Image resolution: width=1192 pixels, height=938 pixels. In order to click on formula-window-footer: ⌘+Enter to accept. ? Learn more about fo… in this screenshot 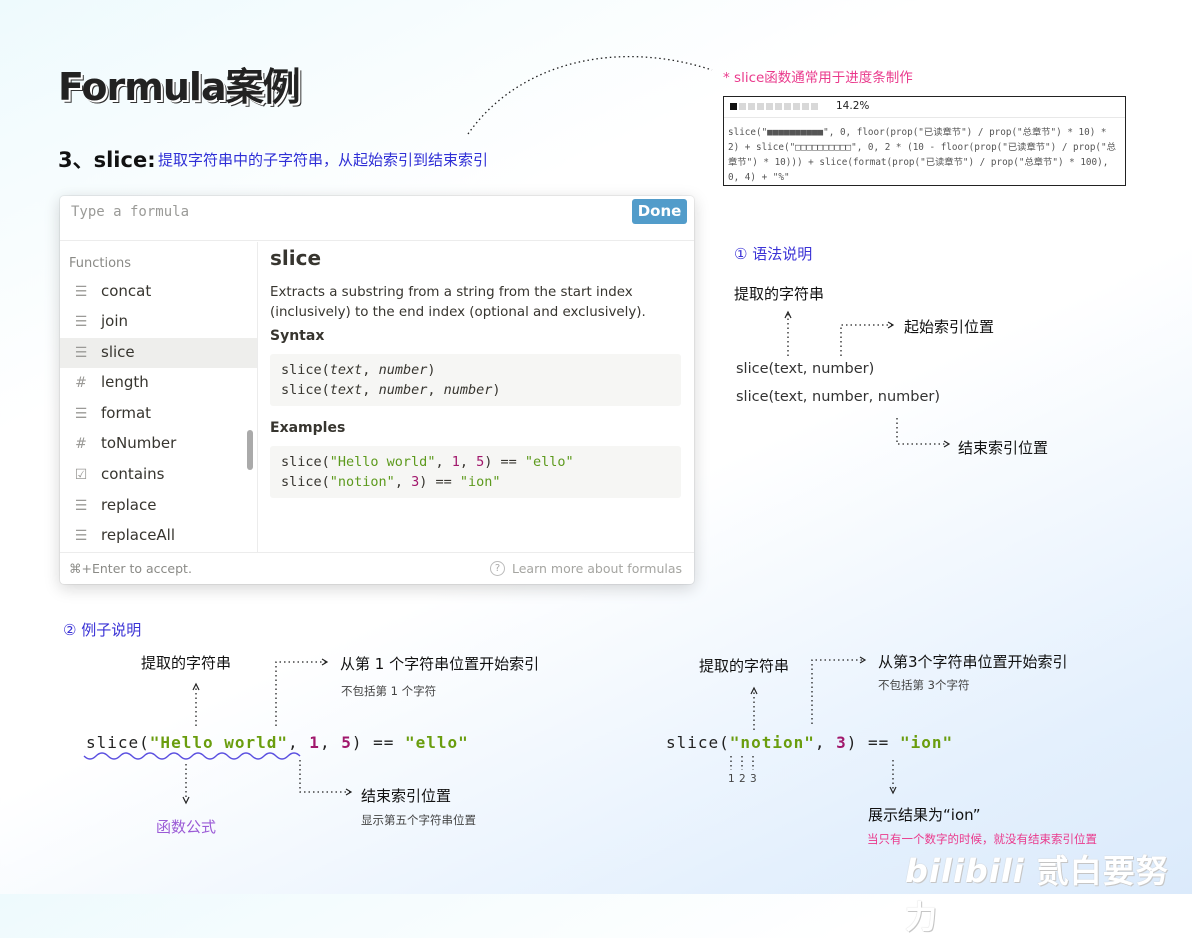, I will do `click(377, 568)`.